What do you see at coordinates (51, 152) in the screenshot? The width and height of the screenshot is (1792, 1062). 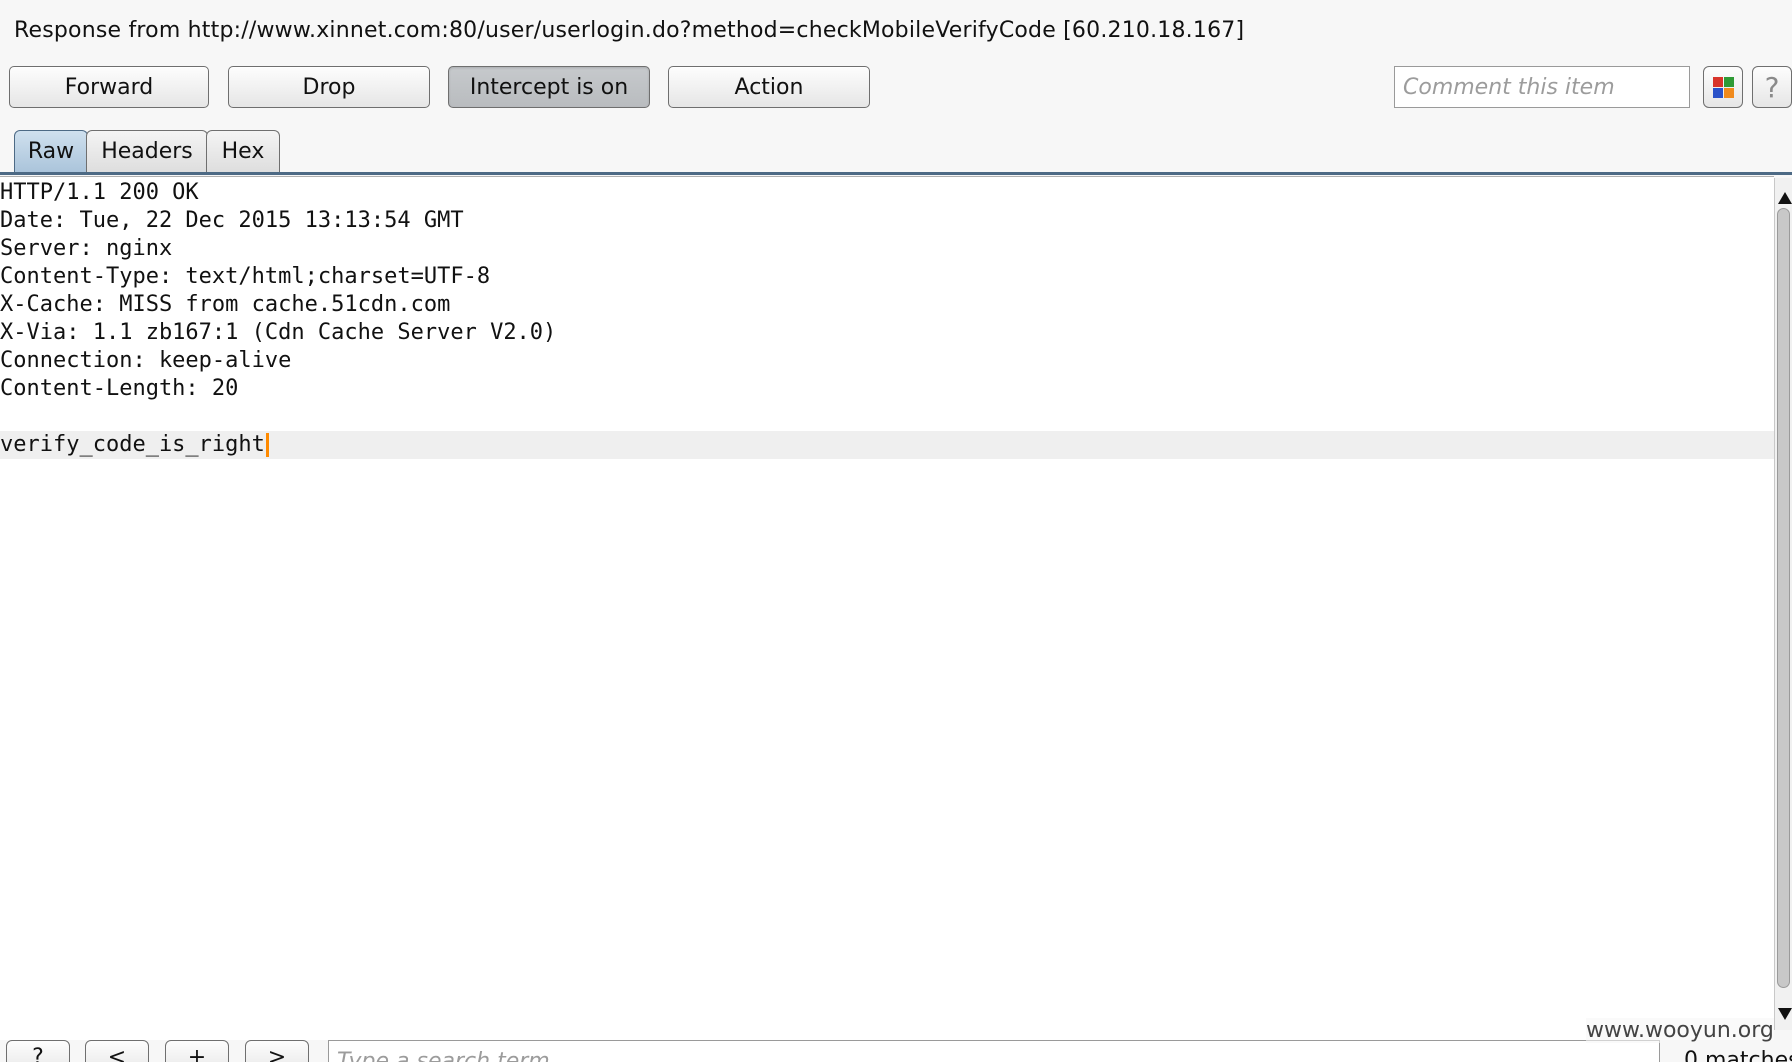 I see `tab-raw: Raw` at bounding box center [51, 152].